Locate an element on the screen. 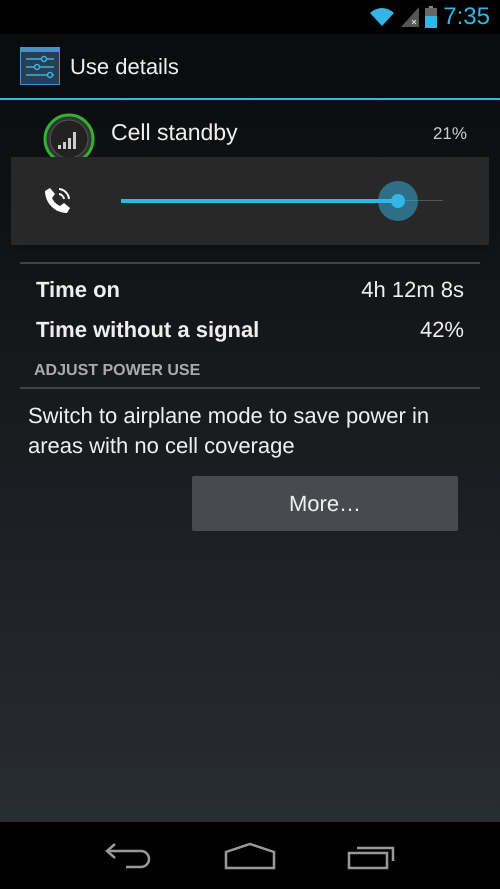 The width and height of the screenshot is (500, 889). detail-value: 42% is located at coordinates (442, 330).